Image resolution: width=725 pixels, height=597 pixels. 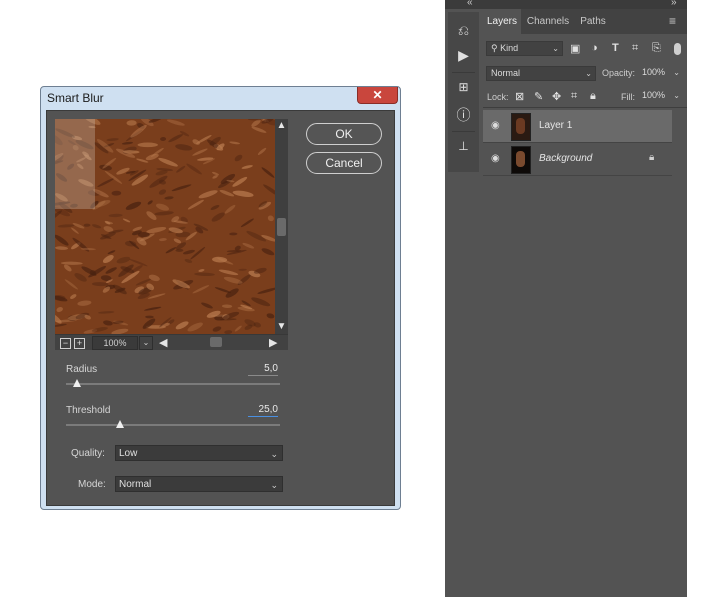 I want to click on cancel-button: Cancel, so click(x=344, y=163).